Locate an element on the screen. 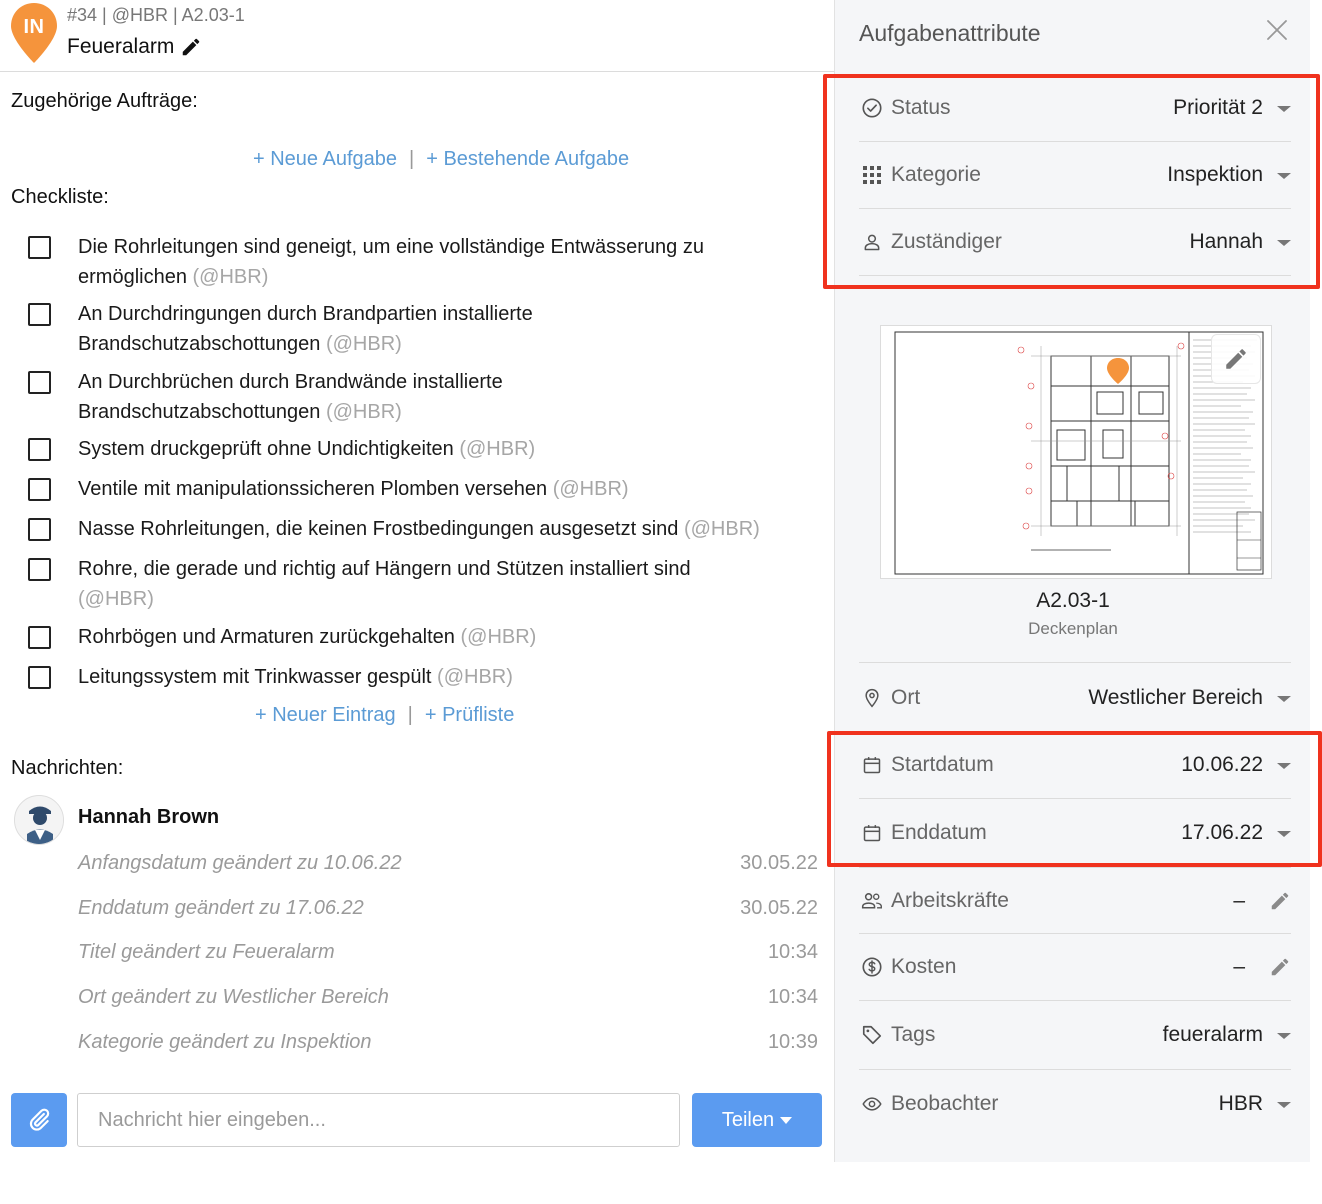 This screenshot has width=1322, height=1204. close-icon is located at coordinates (1277, 30).